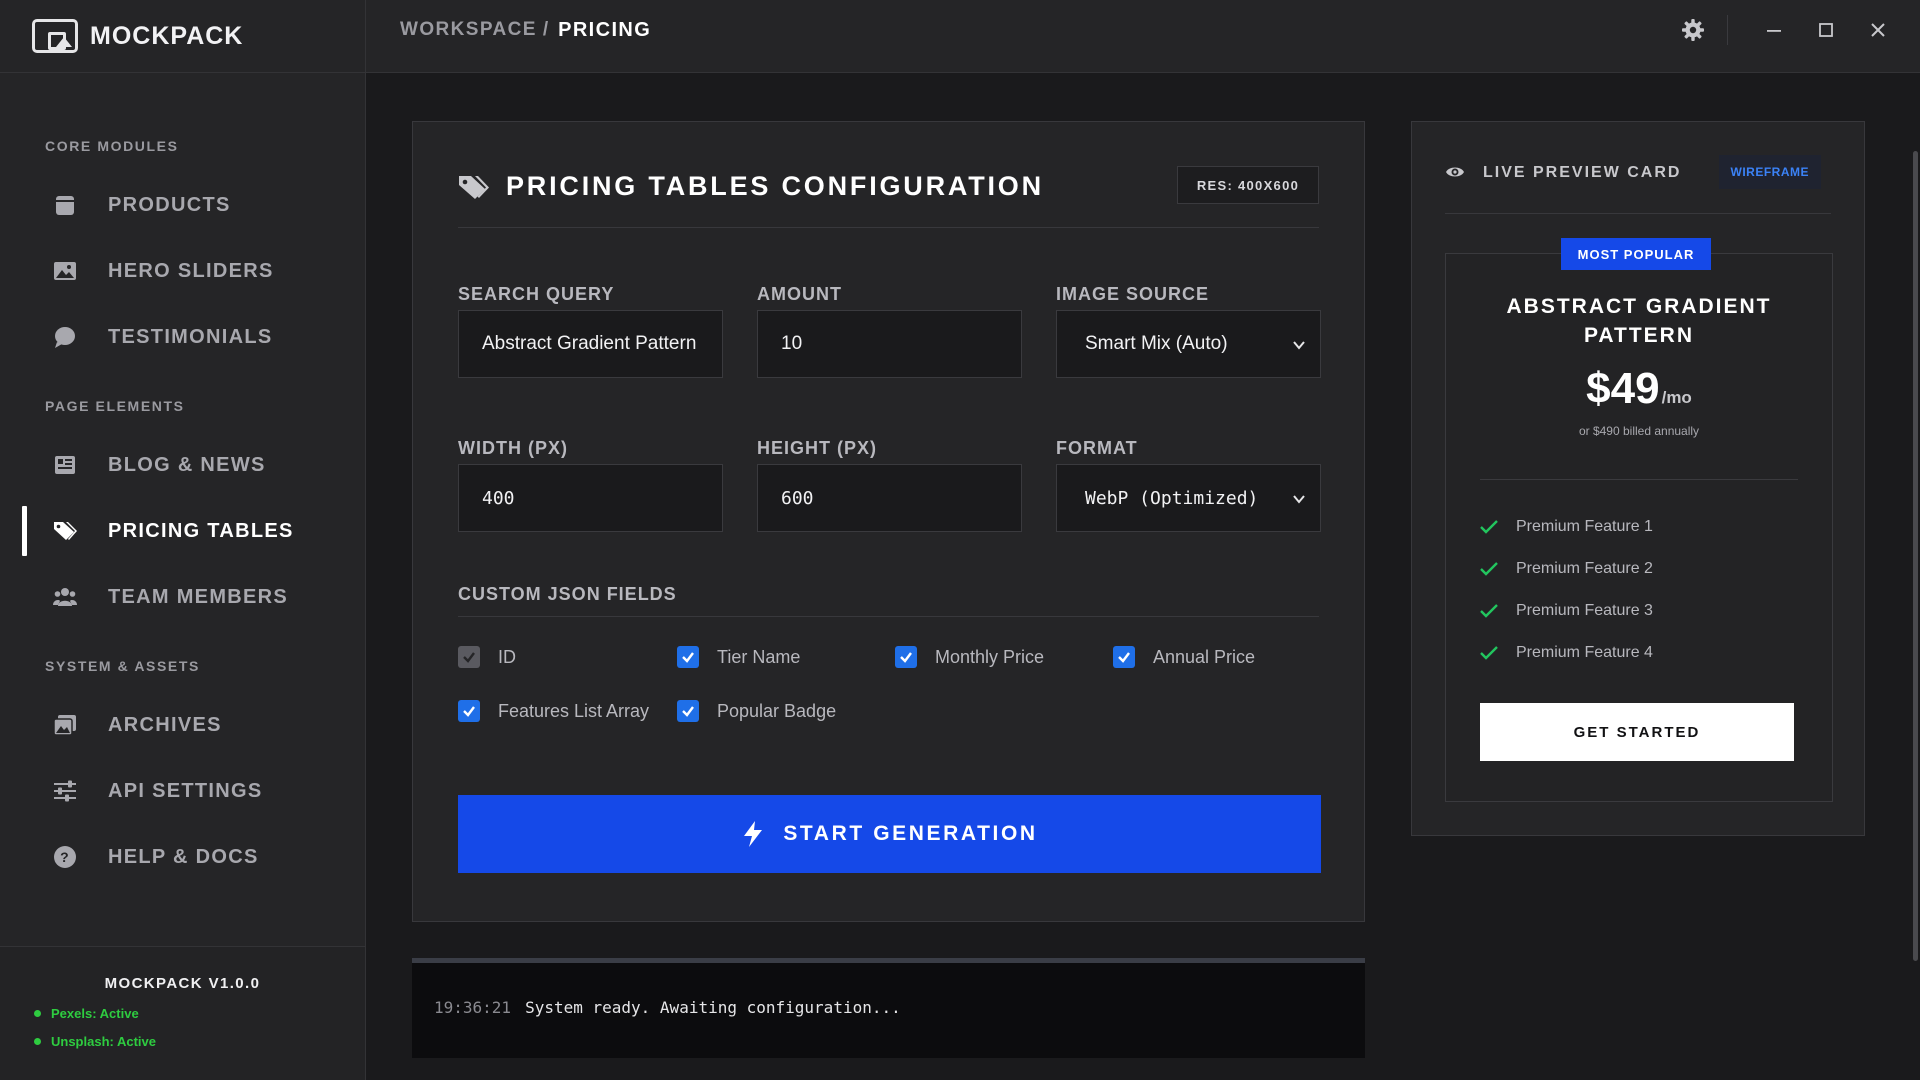 The width and height of the screenshot is (1920, 1080). Describe the element at coordinates (1727, 30) in the screenshot. I see `header-divider` at that location.